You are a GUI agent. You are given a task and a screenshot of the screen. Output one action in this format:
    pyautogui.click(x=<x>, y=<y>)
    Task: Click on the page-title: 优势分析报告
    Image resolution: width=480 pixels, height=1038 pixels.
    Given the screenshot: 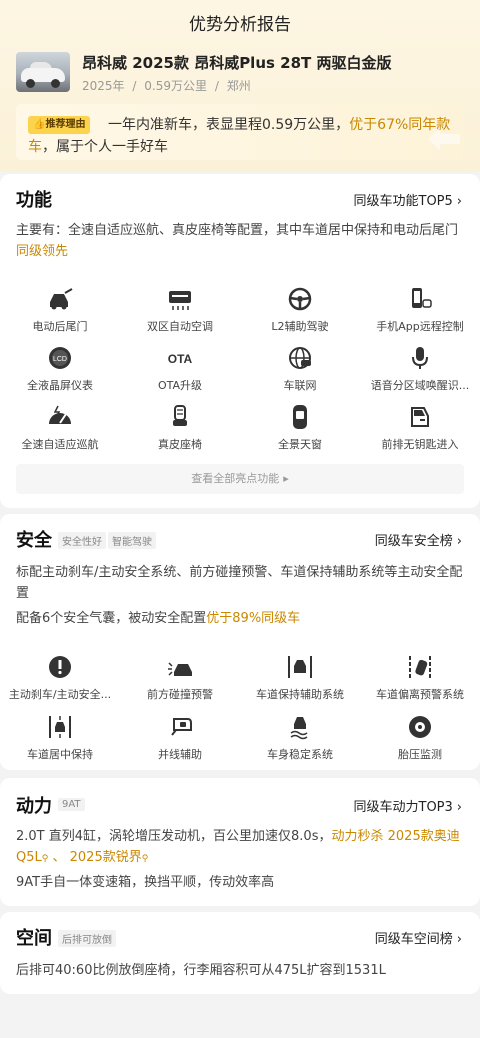 What is the action you would take?
    pyautogui.click(x=240, y=25)
    